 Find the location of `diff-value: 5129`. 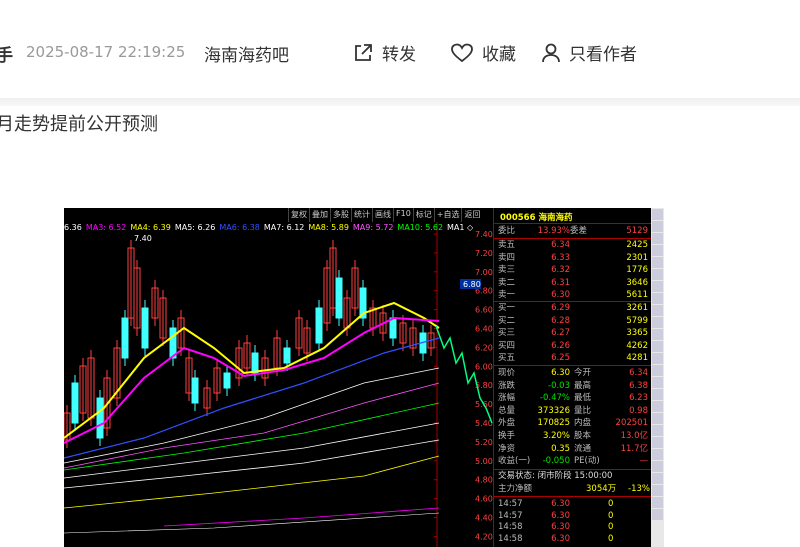

diff-value: 5129 is located at coordinates (637, 231).